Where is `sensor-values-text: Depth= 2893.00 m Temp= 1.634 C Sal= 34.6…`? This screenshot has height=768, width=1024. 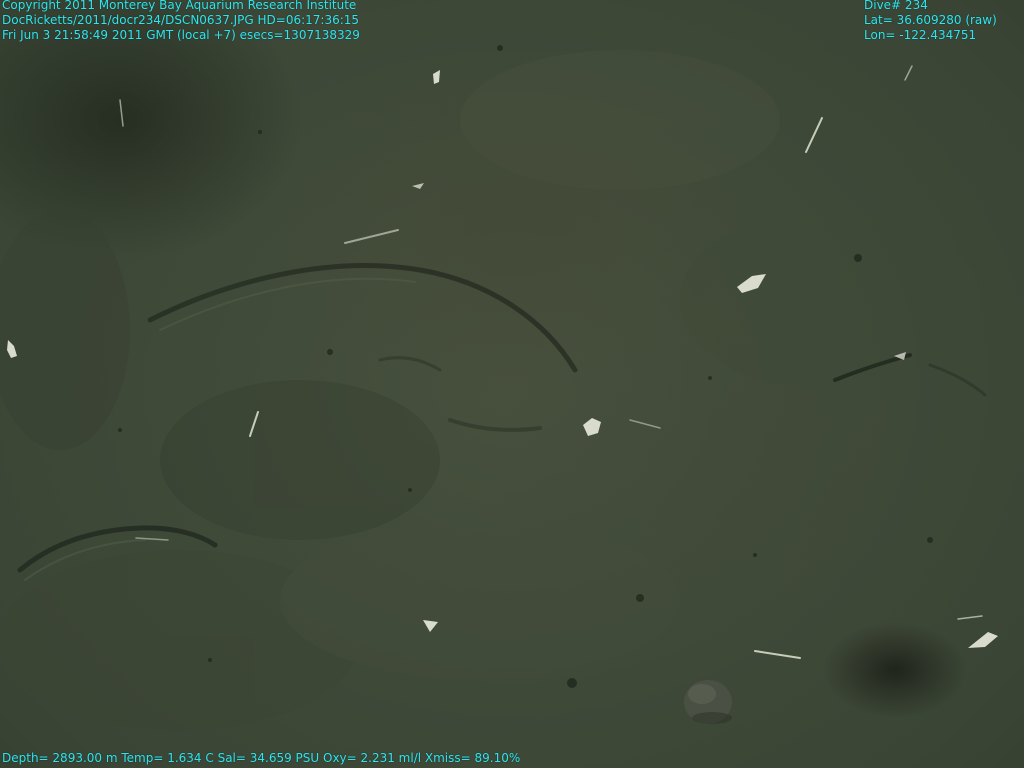
sensor-values-text: Depth= 2893.00 m Temp= 1.634 C Sal= 34.6… is located at coordinates (261, 758).